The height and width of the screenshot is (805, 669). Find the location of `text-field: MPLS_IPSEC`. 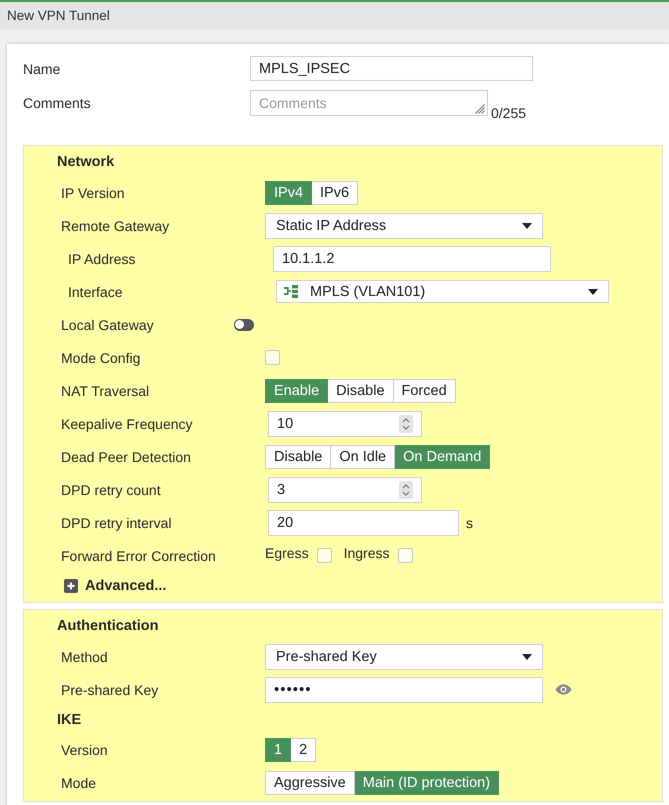

text-field: MPLS_IPSEC is located at coordinates (391, 68).